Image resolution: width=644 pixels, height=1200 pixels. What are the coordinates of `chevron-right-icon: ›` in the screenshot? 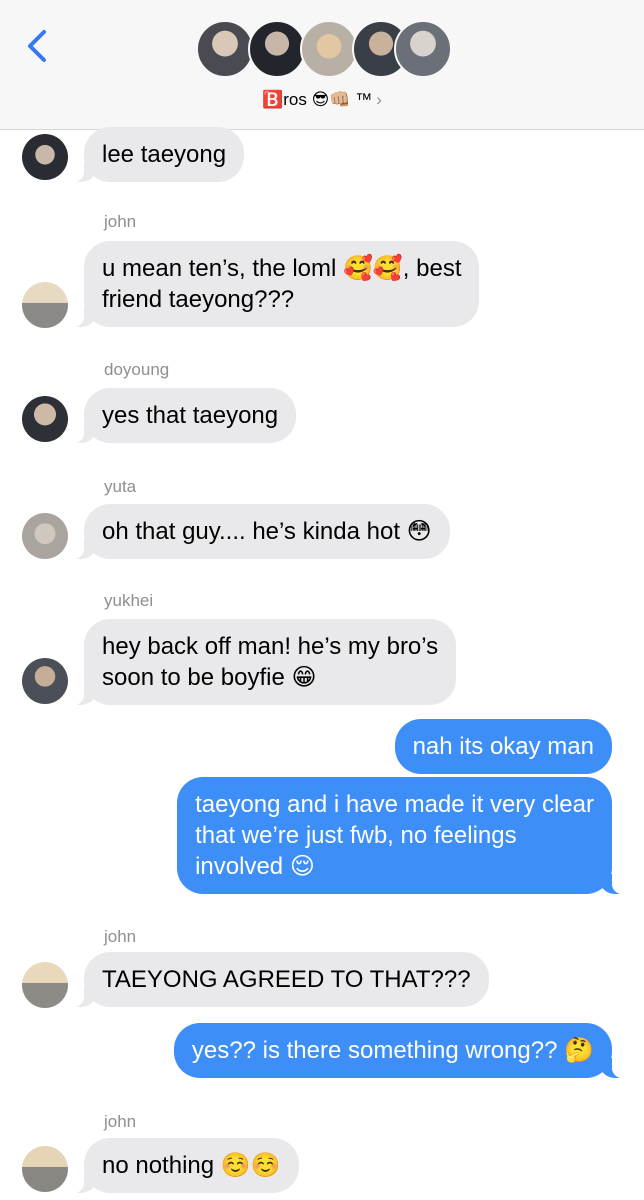 It's located at (379, 99).